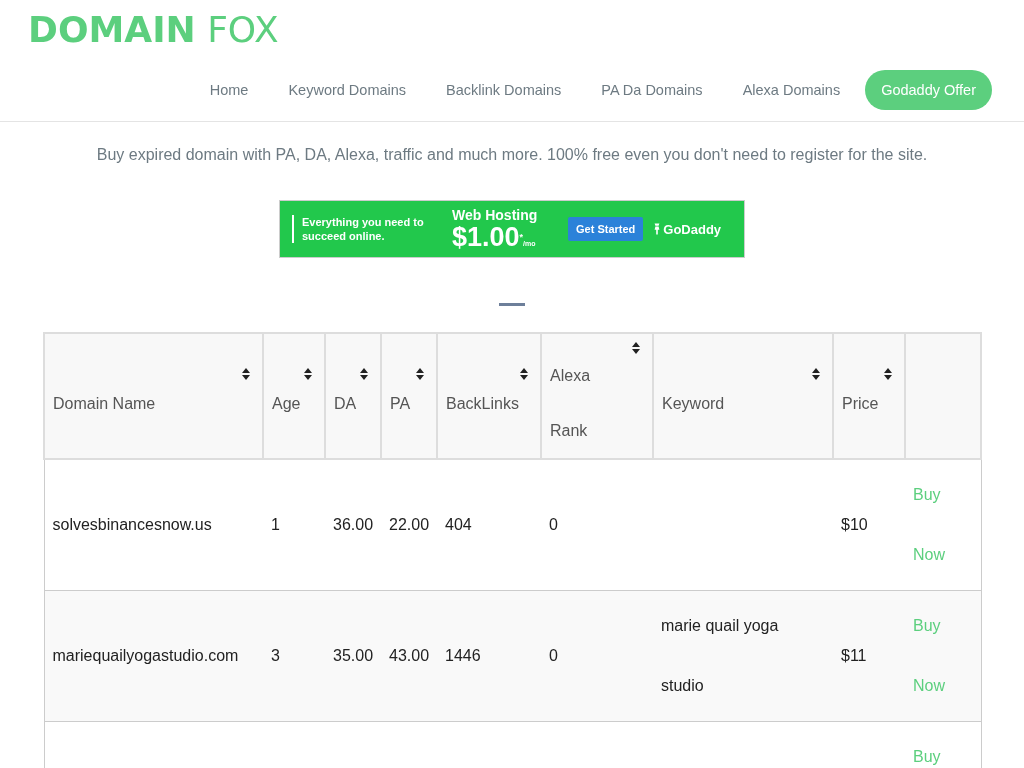 The image size is (1024, 768). Describe the element at coordinates (495, 215) in the screenshot. I see `ad-product: Web Hosting` at that location.